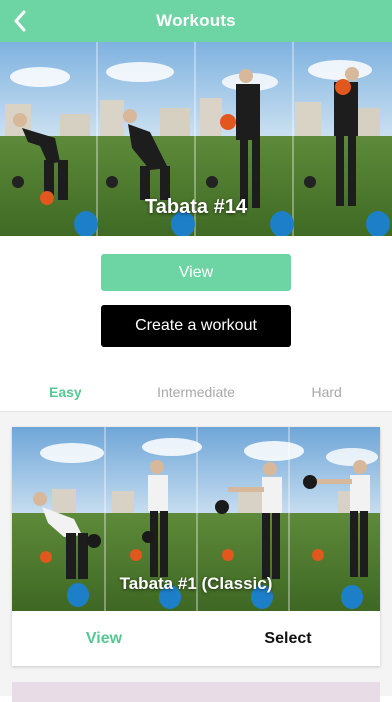  Describe the element at coordinates (196, 583) in the screenshot. I see `workout-card-title: Tabata #1 (Classic)` at that location.